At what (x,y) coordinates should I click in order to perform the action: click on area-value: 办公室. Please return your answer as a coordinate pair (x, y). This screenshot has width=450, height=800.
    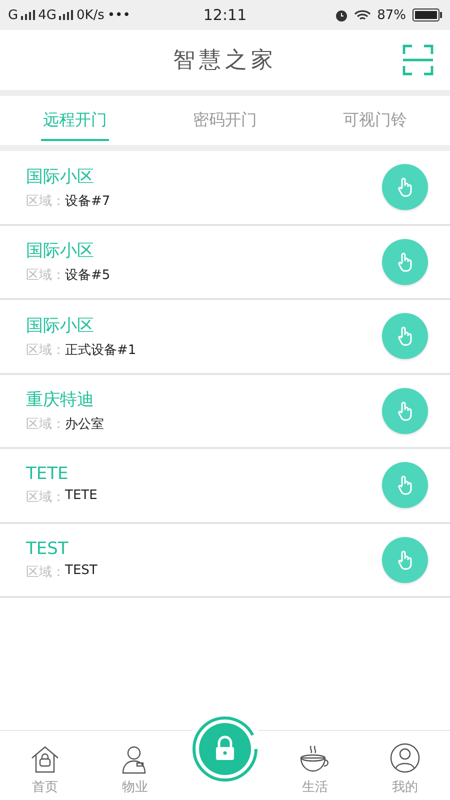
    Looking at the image, I should click on (84, 425).